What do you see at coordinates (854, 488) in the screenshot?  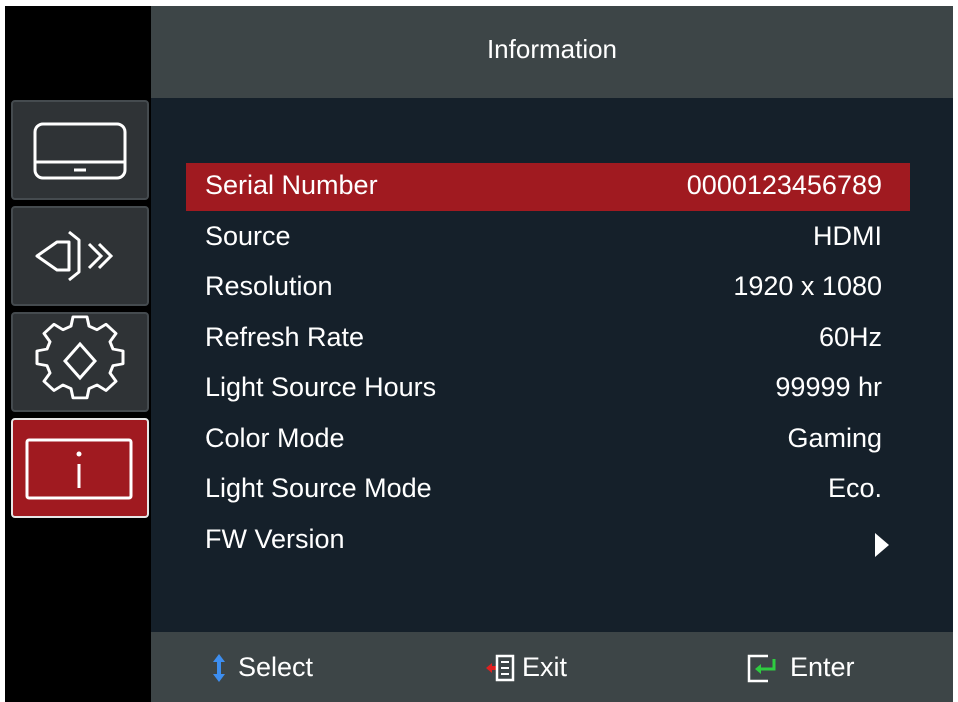 I see `row-value: Eco.` at bounding box center [854, 488].